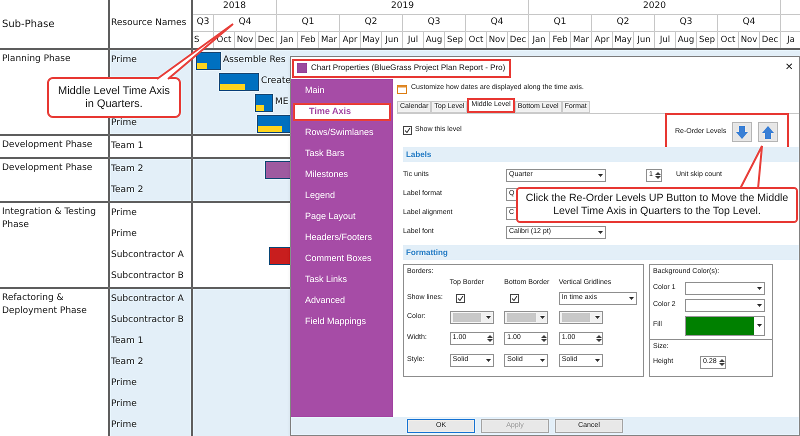 Image resolution: width=800 pixels, height=436 pixels. I want to click on phase-cell-text: Integration & Testing Phase, so click(49, 219).